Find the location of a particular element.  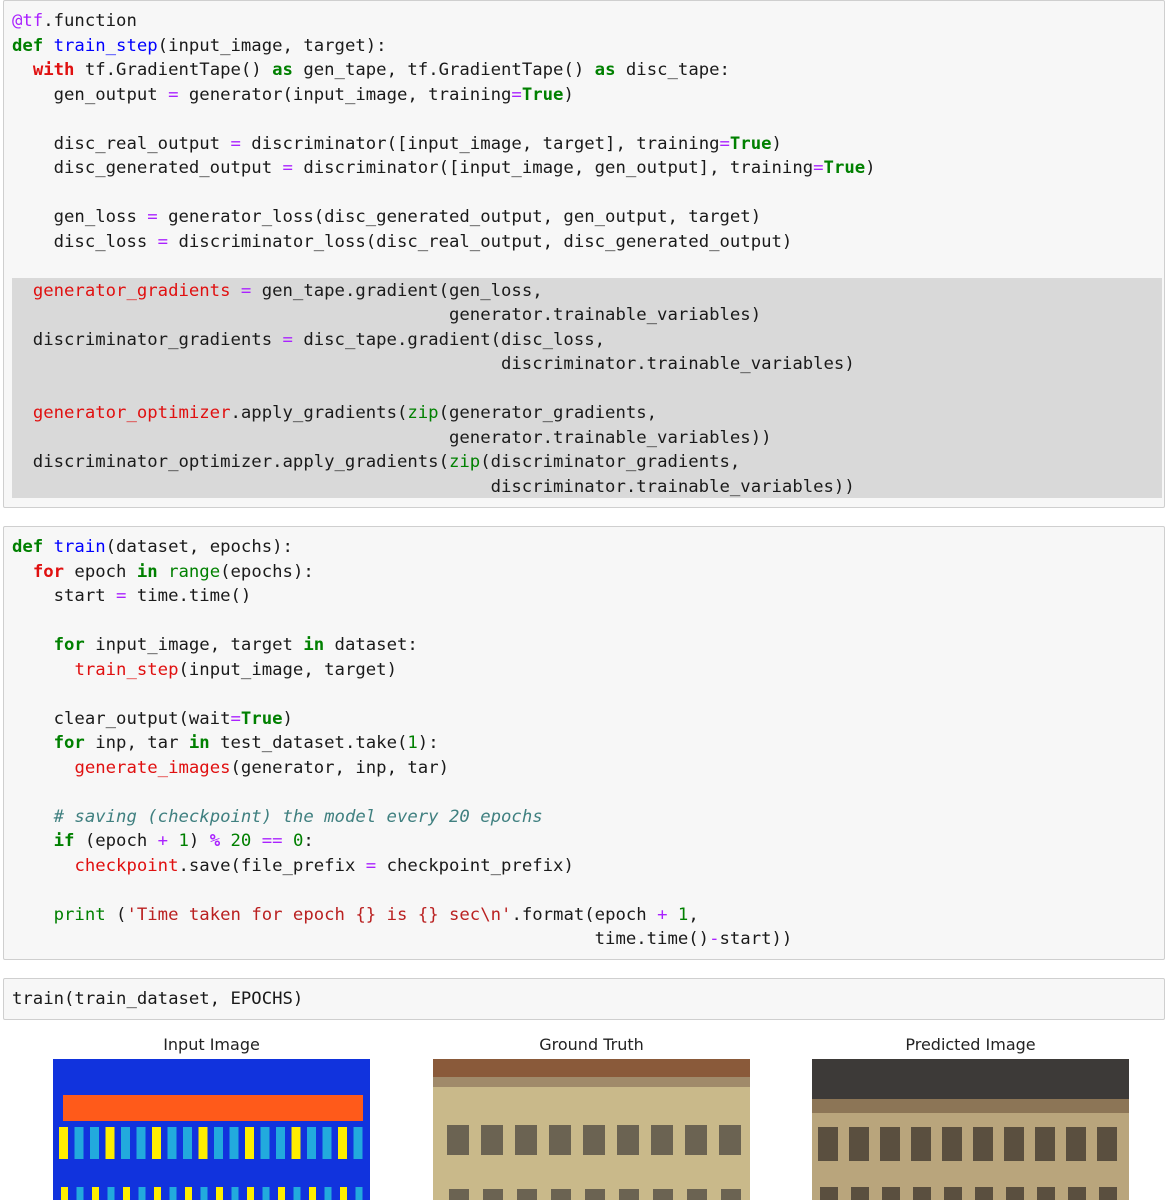

building-roof is located at coordinates (591, 1068).